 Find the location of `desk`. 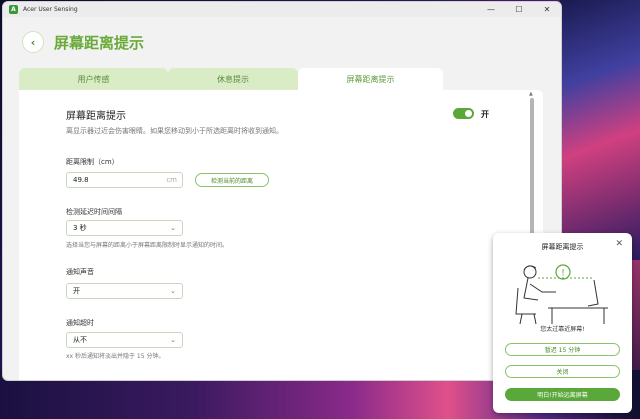

desk is located at coordinates (578, 315).